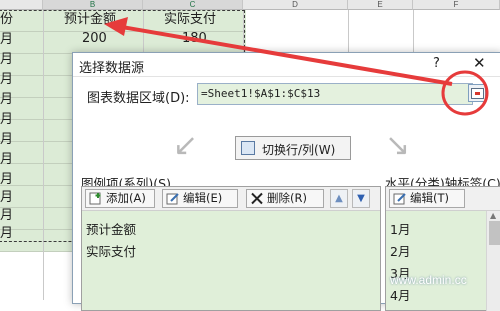  I want to click on chart-range-label: 图表数据区域(D):, so click(138, 98).